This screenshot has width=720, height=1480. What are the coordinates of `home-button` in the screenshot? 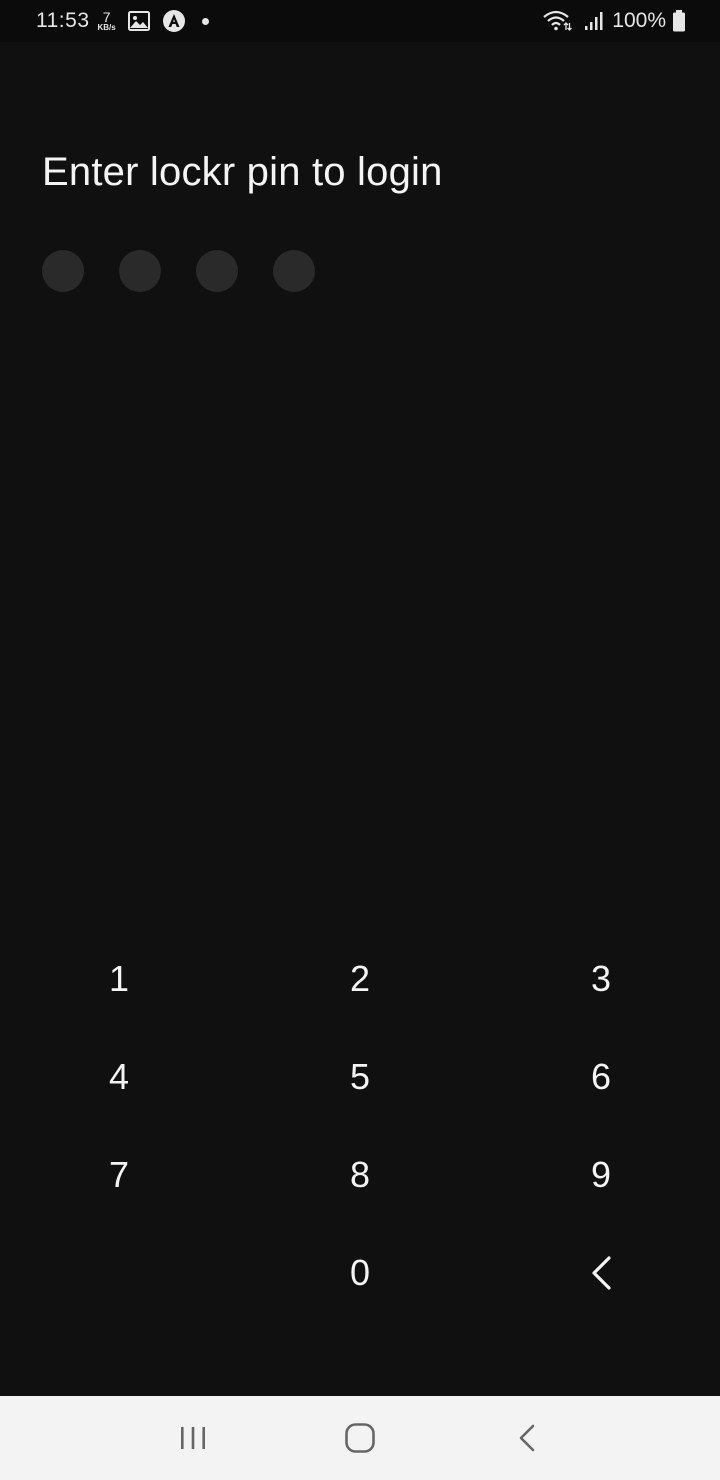 It's located at (360, 1438).